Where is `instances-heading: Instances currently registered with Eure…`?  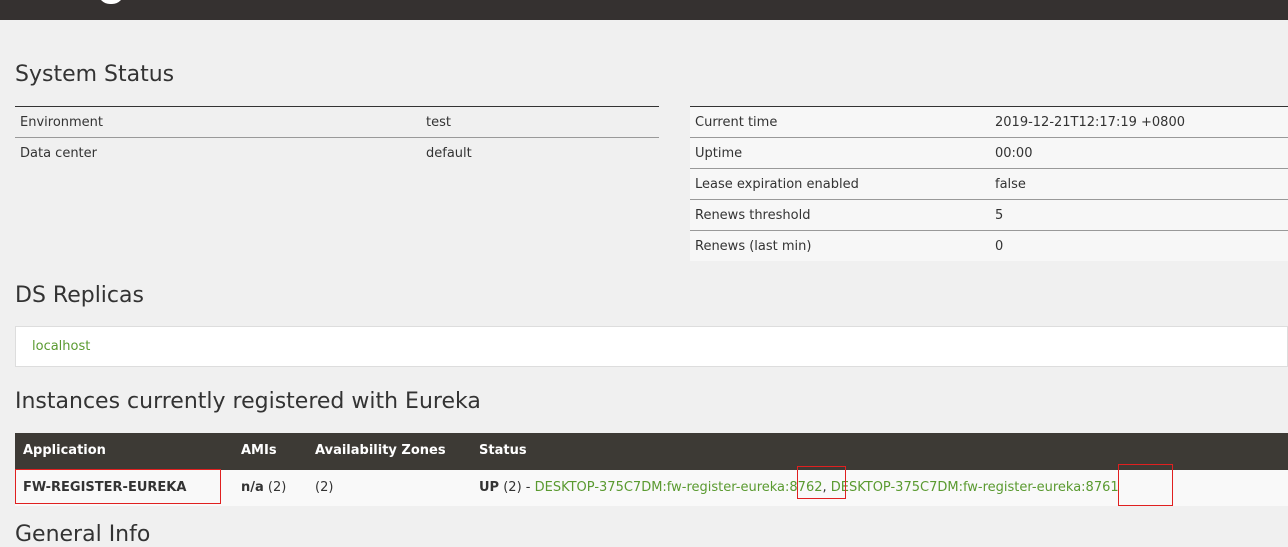
instances-heading: Instances currently registered with Eure… is located at coordinates (248, 401).